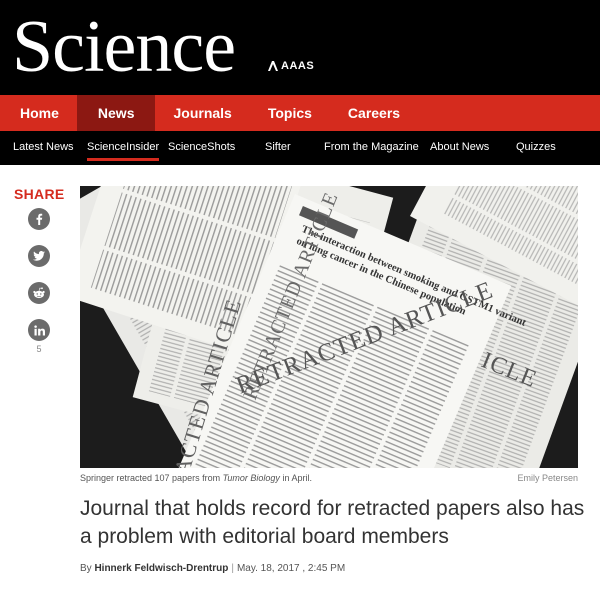 The image size is (600, 597). I want to click on nav-journals: Journals, so click(202, 113).